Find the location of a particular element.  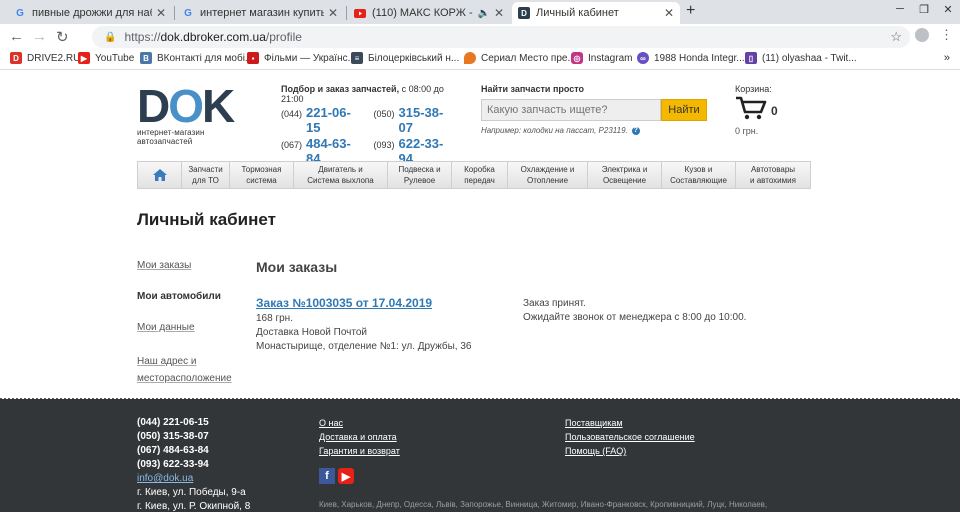

help-icon: ? is located at coordinates (635, 130).